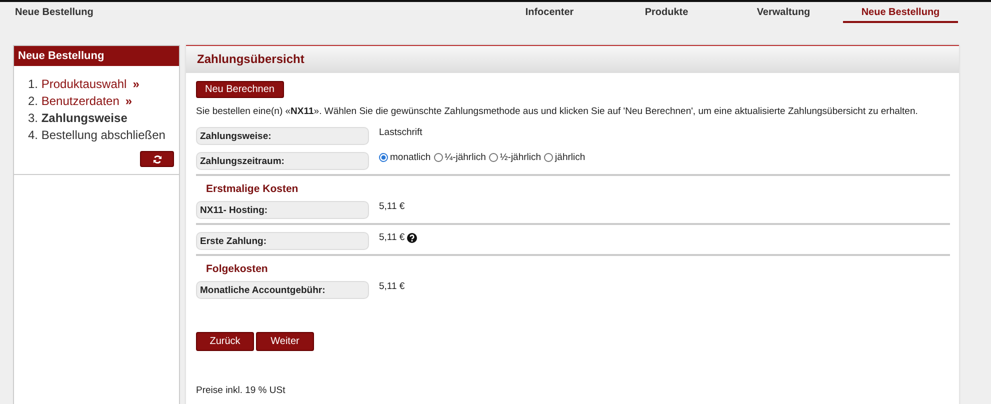 The height and width of the screenshot is (404, 991). What do you see at coordinates (282, 135) in the screenshot?
I see `field-label: Zahlungsweise:` at bounding box center [282, 135].